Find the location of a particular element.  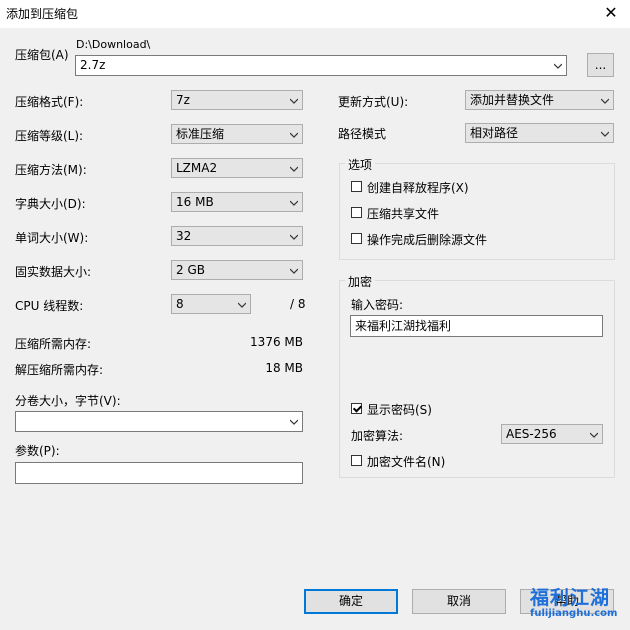

algorithm-select: AES-256 is located at coordinates (552, 434).